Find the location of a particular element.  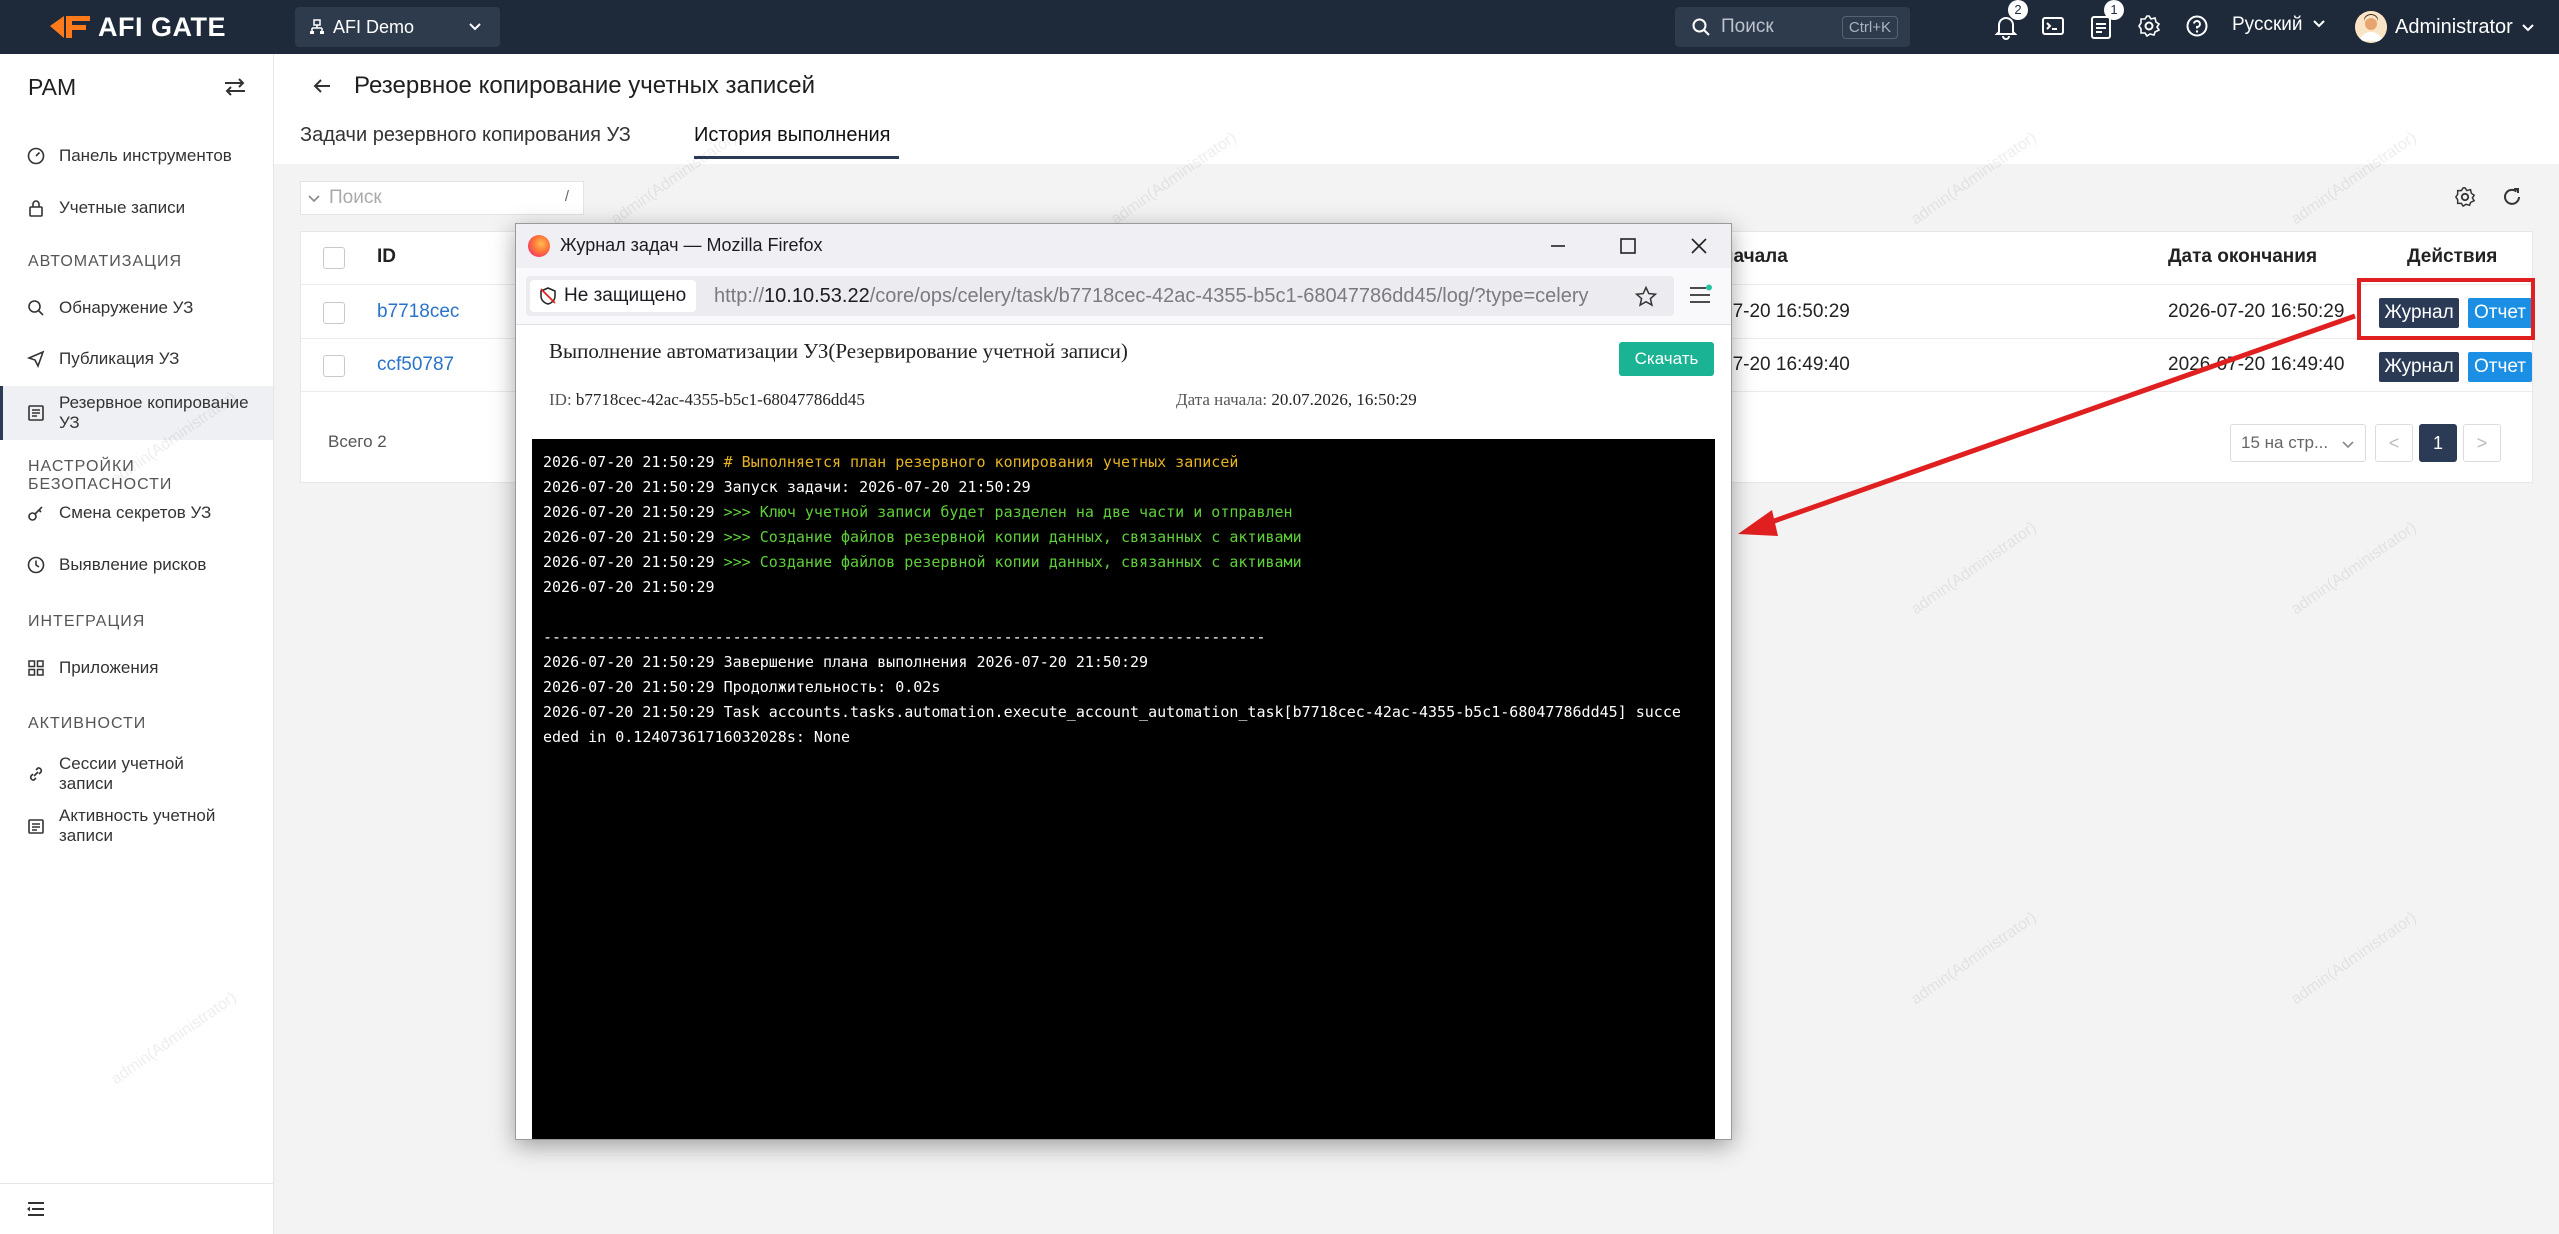

column-header-id: ID is located at coordinates (386, 257).